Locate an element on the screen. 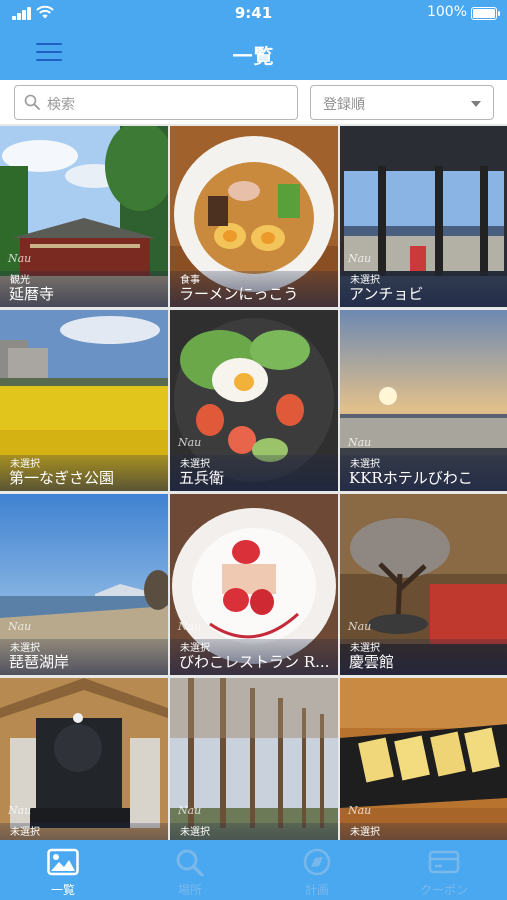  tab-list: 一覧 is located at coordinates (63, 870).